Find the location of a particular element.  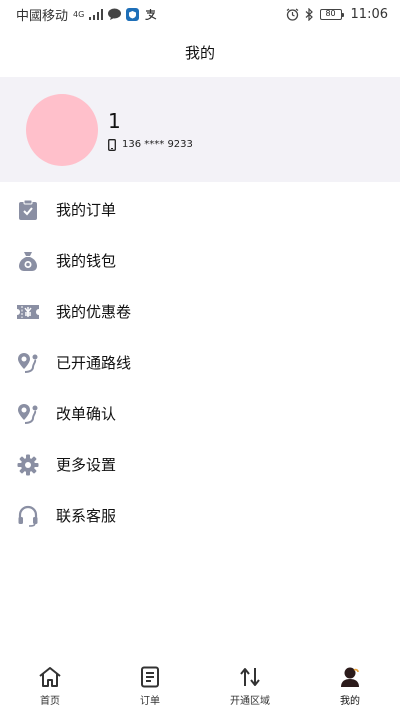

menu-item-settings: 更多设置 is located at coordinates (200, 464).